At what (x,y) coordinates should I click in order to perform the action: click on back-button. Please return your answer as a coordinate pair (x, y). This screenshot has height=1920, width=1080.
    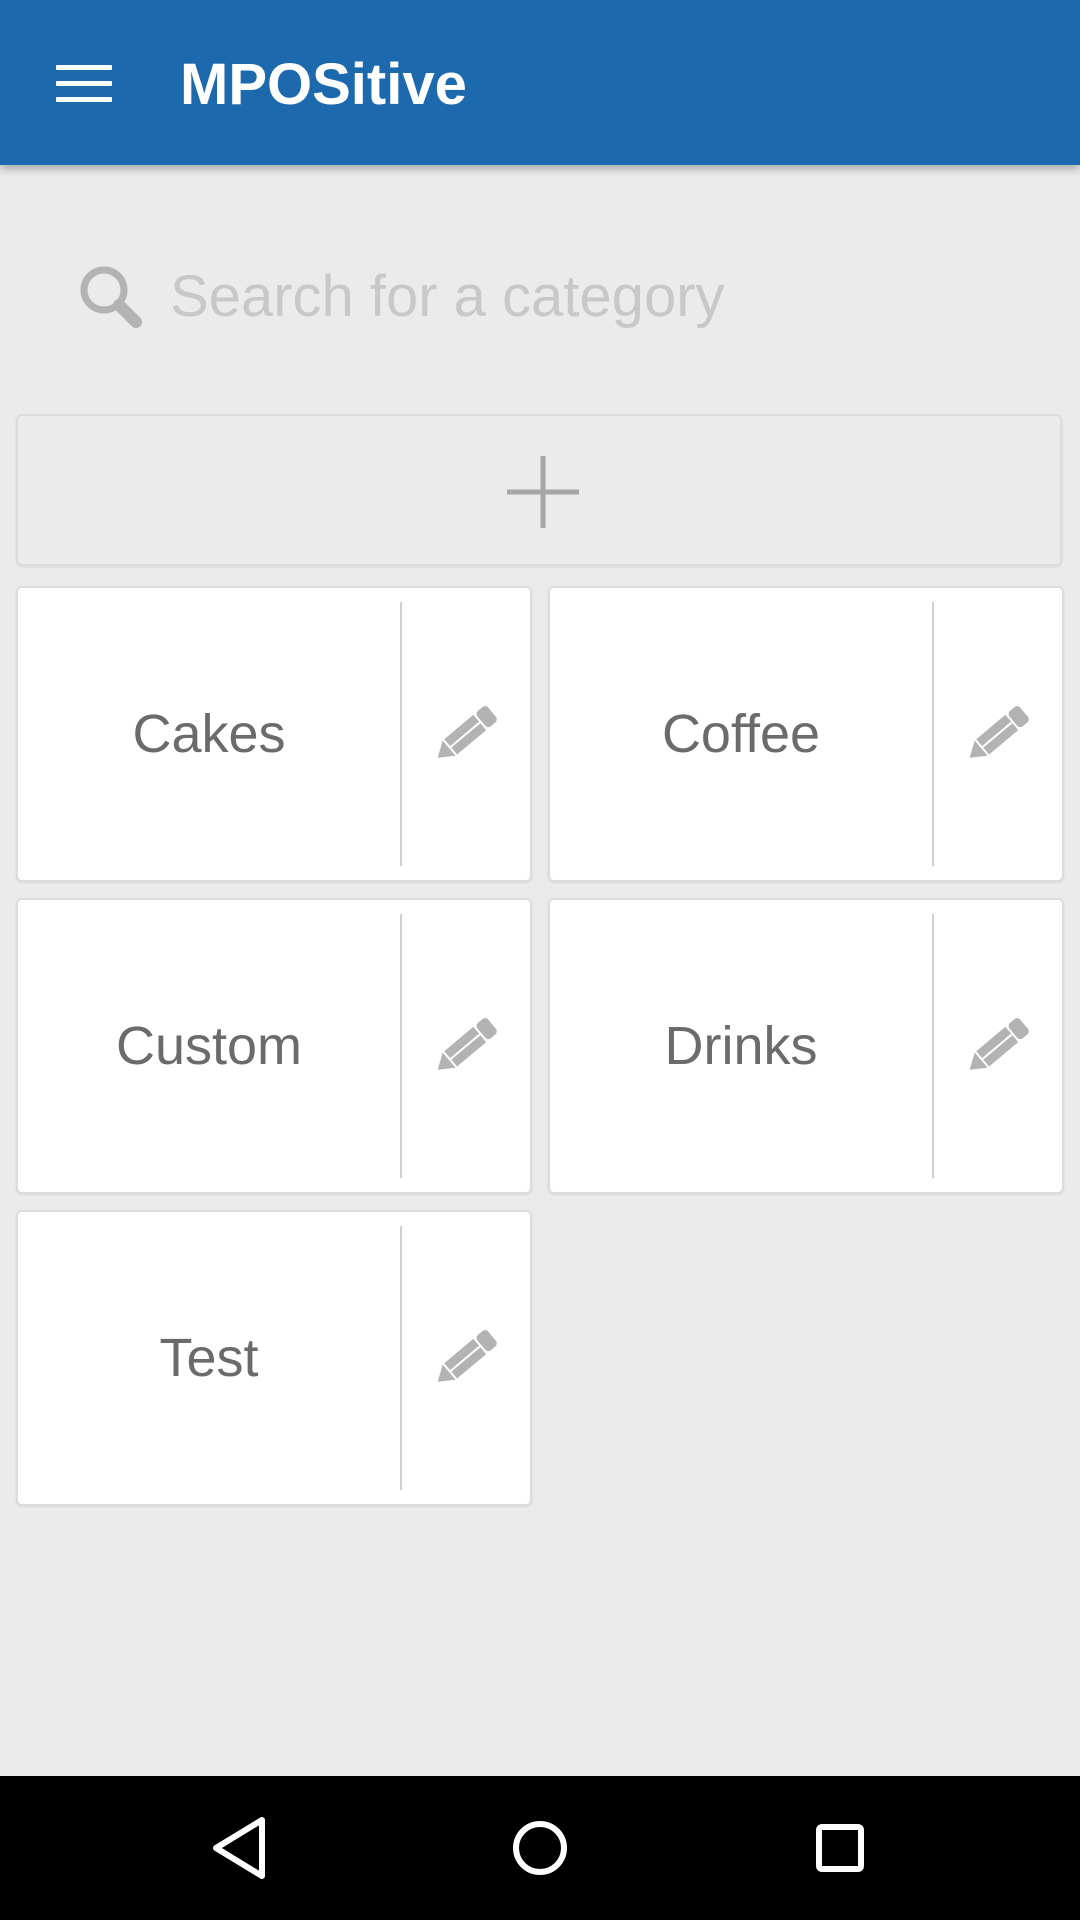
    Looking at the image, I should click on (240, 1848).